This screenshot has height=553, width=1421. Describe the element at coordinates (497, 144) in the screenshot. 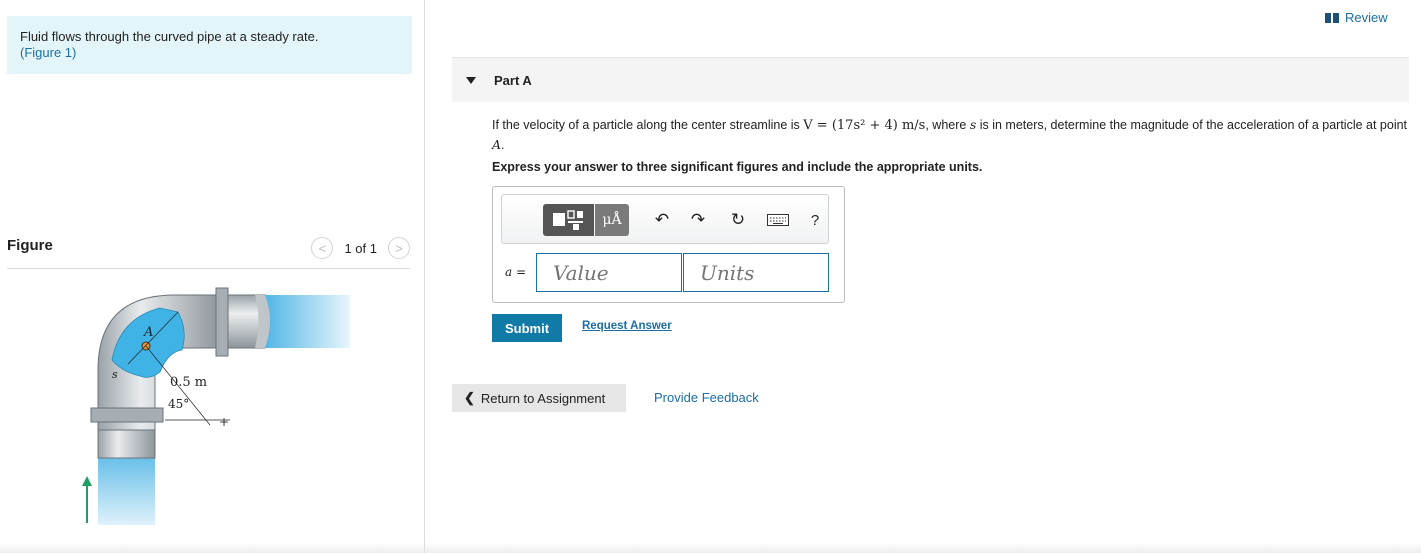

I see `point-ref: A` at that location.